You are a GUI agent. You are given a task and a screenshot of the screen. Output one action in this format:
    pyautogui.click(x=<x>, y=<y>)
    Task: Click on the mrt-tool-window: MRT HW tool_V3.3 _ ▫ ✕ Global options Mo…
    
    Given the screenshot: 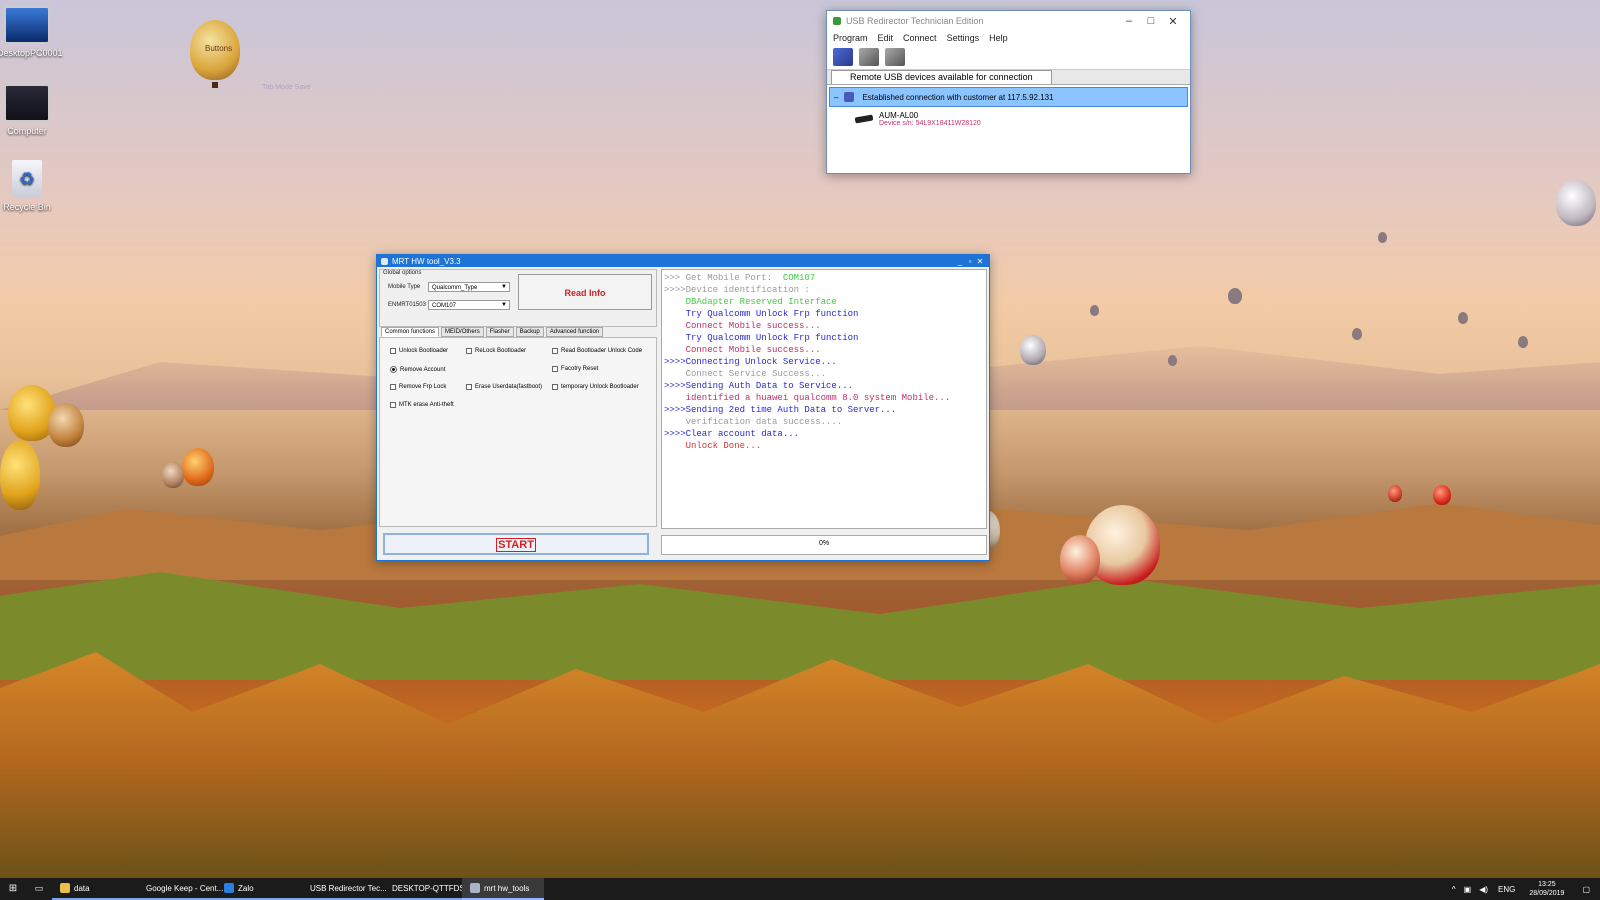 What is the action you would take?
    pyautogui.click(x=683, y=407)
    